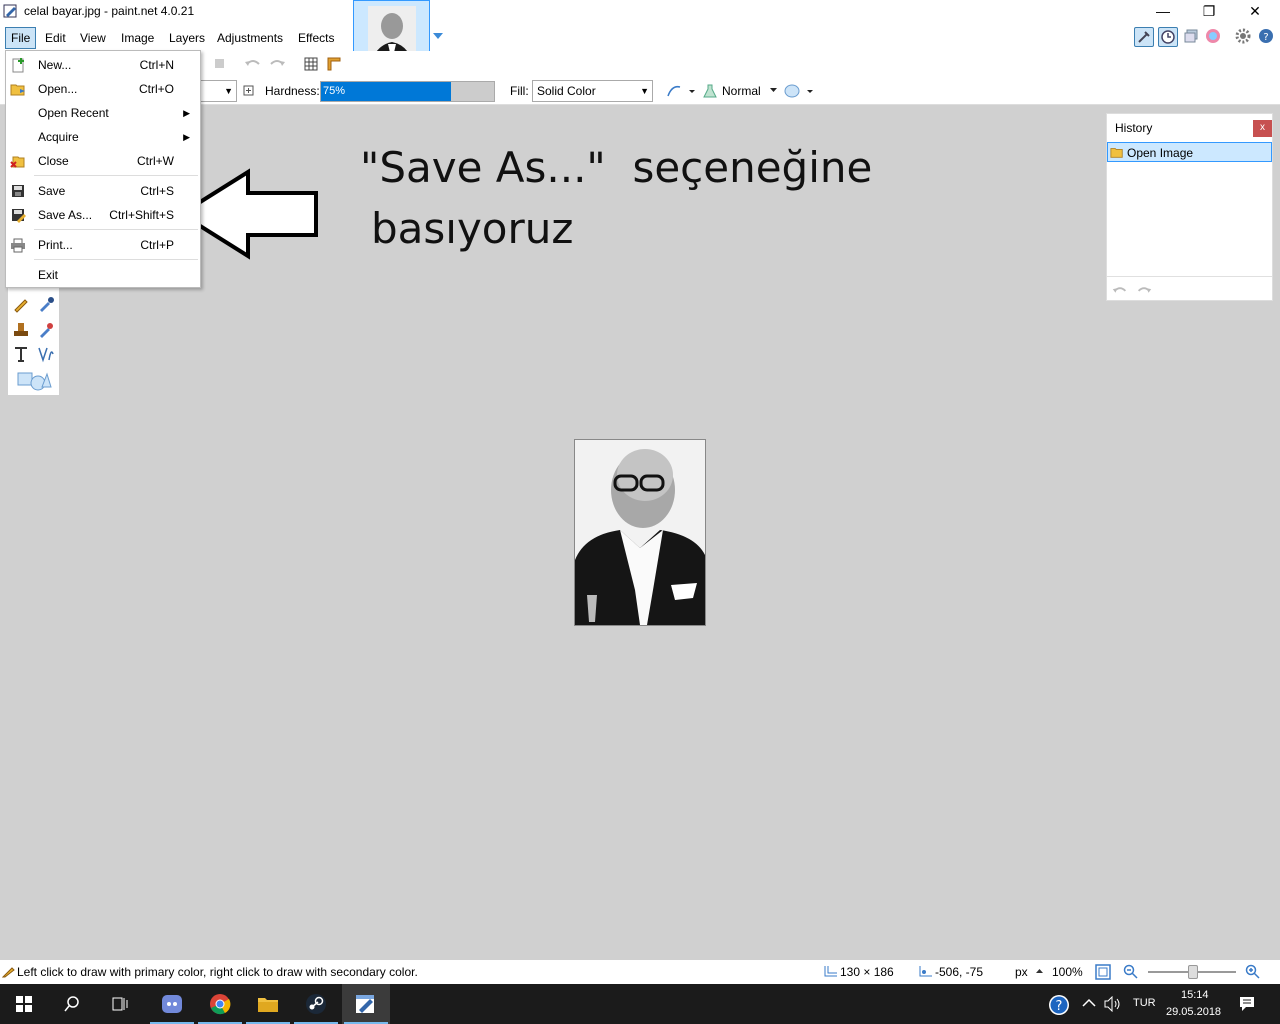 This screenshot has width=1280, height=1024. What do you see at coordinates (519, 91) in the screenshot?
I see `fill-label: Fill:` at bounding box center [519, 91].